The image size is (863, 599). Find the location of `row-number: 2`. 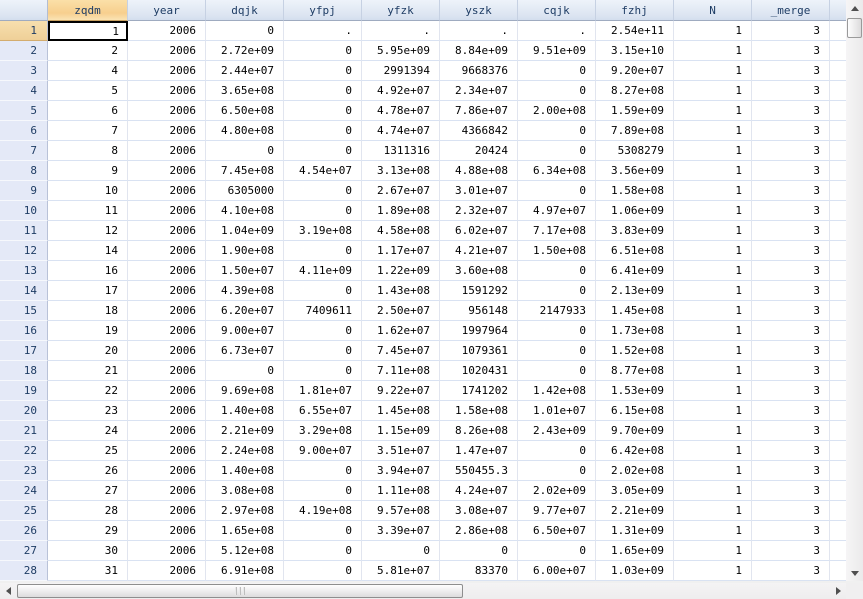

row-number: 2 is located at coordinates (24, 51).